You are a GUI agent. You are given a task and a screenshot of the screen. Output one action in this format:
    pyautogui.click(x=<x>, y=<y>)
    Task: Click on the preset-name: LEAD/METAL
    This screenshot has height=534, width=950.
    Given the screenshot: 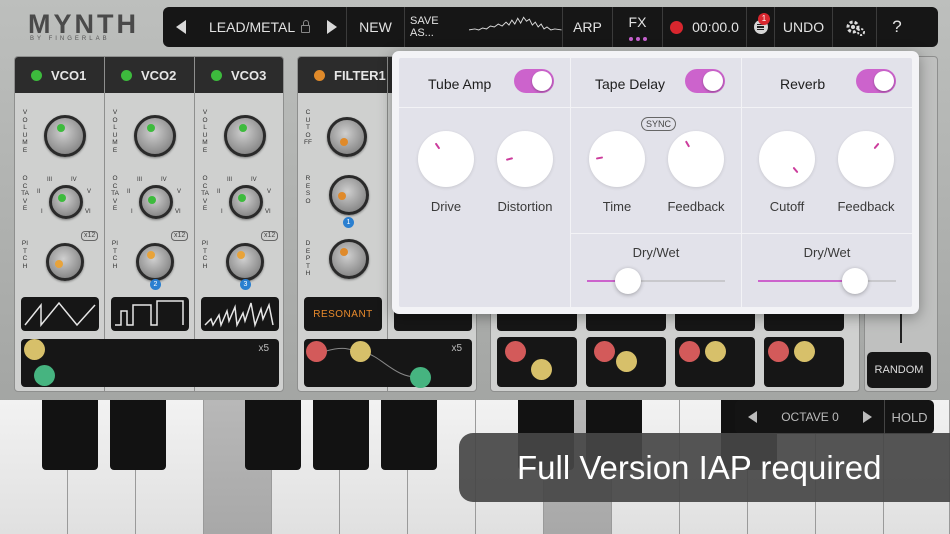 What is the action you would take?
    pyautogui.click(x=258, y=27)
    